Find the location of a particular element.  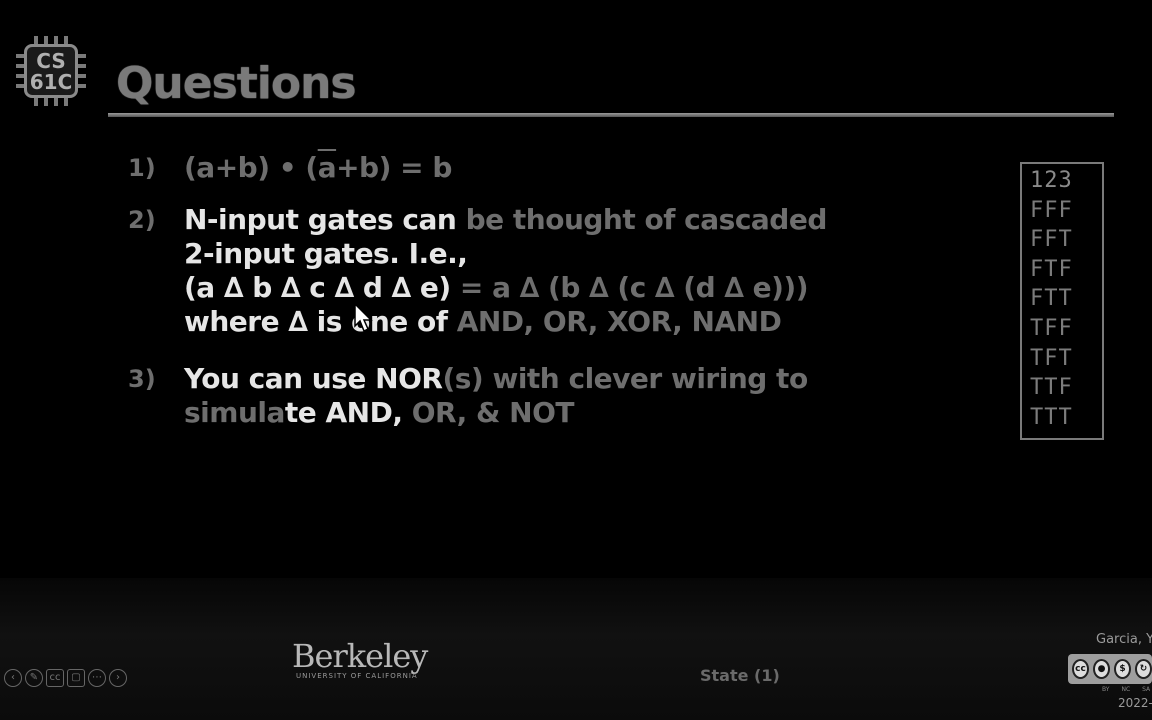

answer-option: TTT is located at coordinates (1051, 417).